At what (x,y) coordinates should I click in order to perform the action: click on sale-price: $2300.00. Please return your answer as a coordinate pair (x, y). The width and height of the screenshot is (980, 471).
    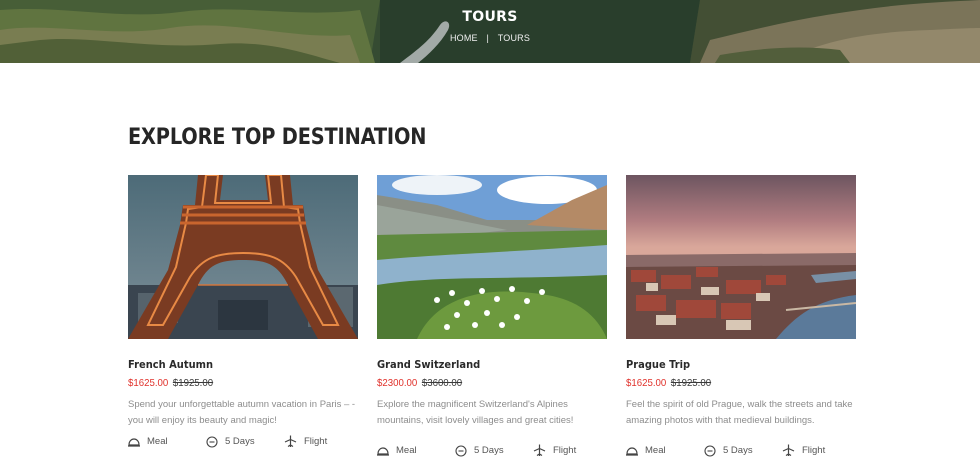
    Looking at the image, I should click on (397, 383).